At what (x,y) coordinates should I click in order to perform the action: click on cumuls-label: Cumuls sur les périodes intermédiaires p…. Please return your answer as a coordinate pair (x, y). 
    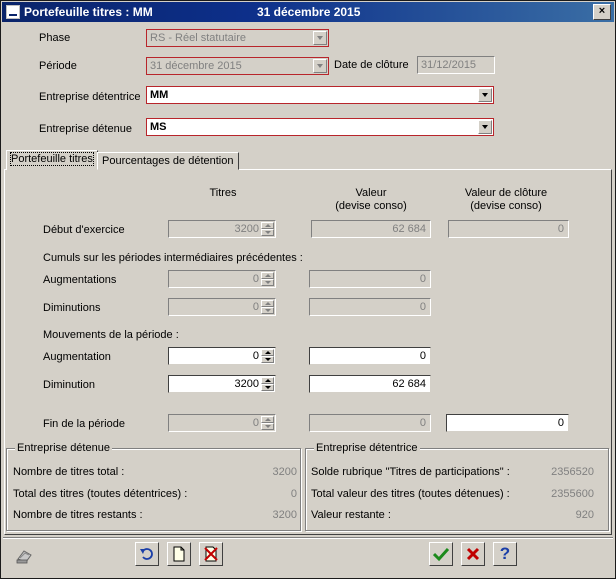
    Looking at the image, I should click on (173, 258).